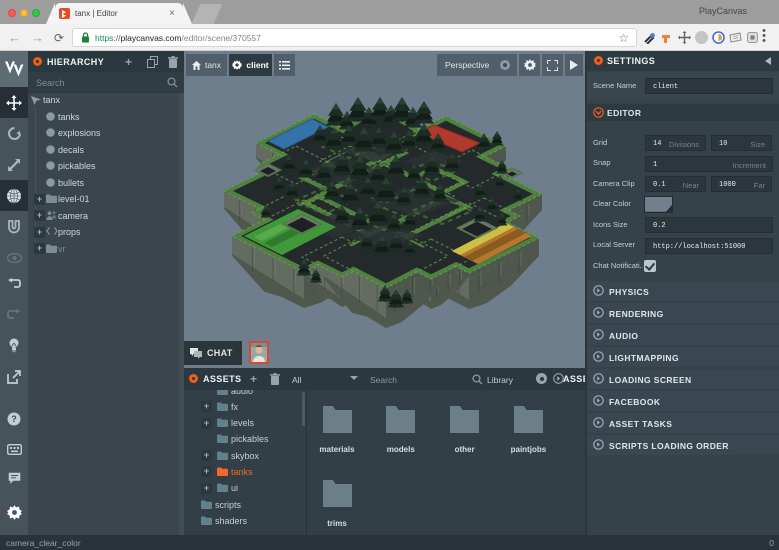 Image resolution: width=779 pixels, height=550 pixels. What do you see at coordinates (683, 445) in the screenshot?
I see `settings-section-scripts-loading-order: SCRIPTS LOADING ORDER` at bounding box center [683, 445].